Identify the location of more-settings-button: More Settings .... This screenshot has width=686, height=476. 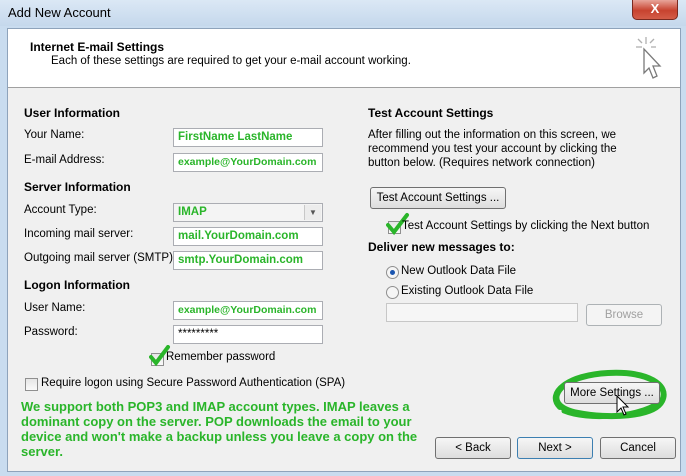
(612, 393).